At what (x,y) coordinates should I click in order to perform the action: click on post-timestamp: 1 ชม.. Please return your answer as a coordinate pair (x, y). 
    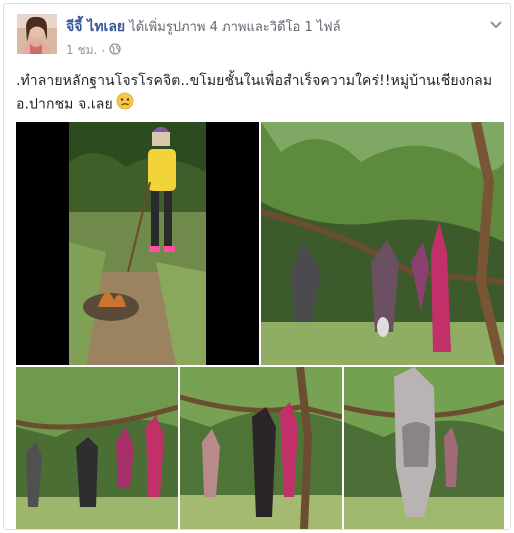
    Looking at the image, I should click on (81, 50).